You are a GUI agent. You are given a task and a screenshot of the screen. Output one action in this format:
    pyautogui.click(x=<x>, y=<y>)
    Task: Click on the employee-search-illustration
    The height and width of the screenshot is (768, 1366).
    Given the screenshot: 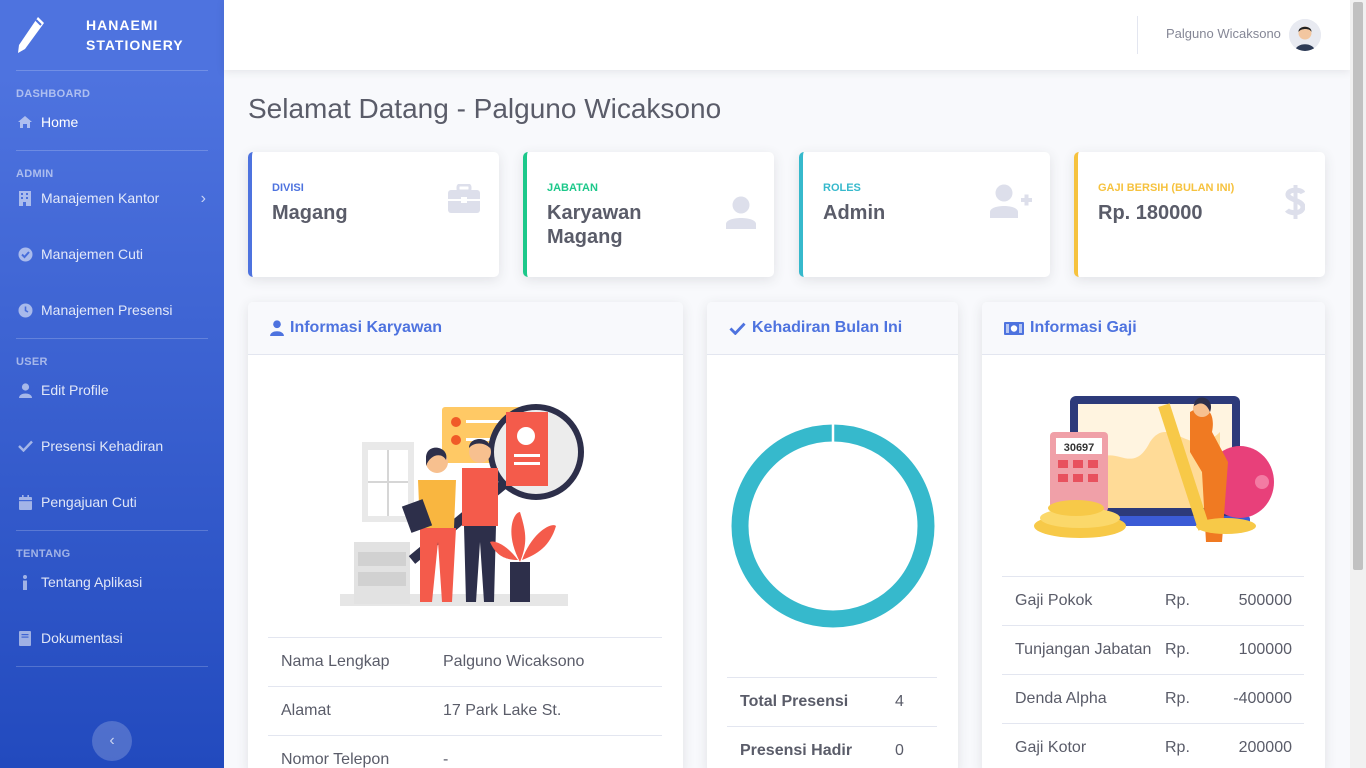 What is the action you would take?
    pyautogui.click(x=462, y=505)
    